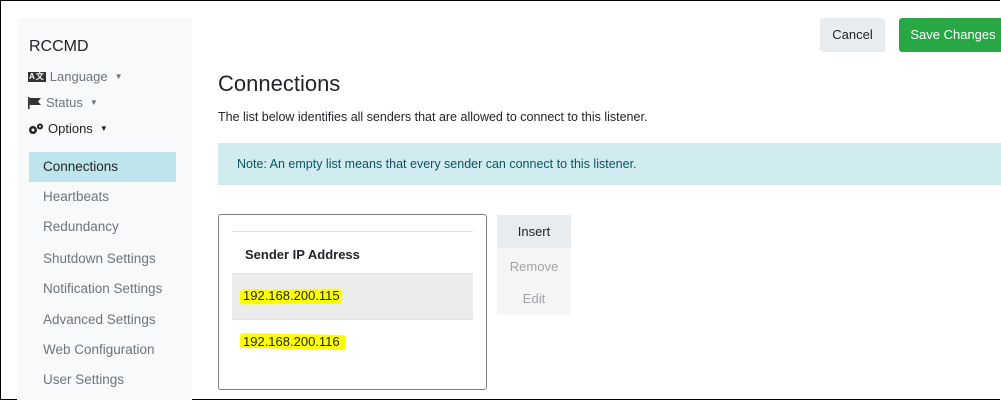 The height and width of the screenshot is (400, 1001). I want to click on sender-ip-text: 192.168.200.116, so click(291, 341).